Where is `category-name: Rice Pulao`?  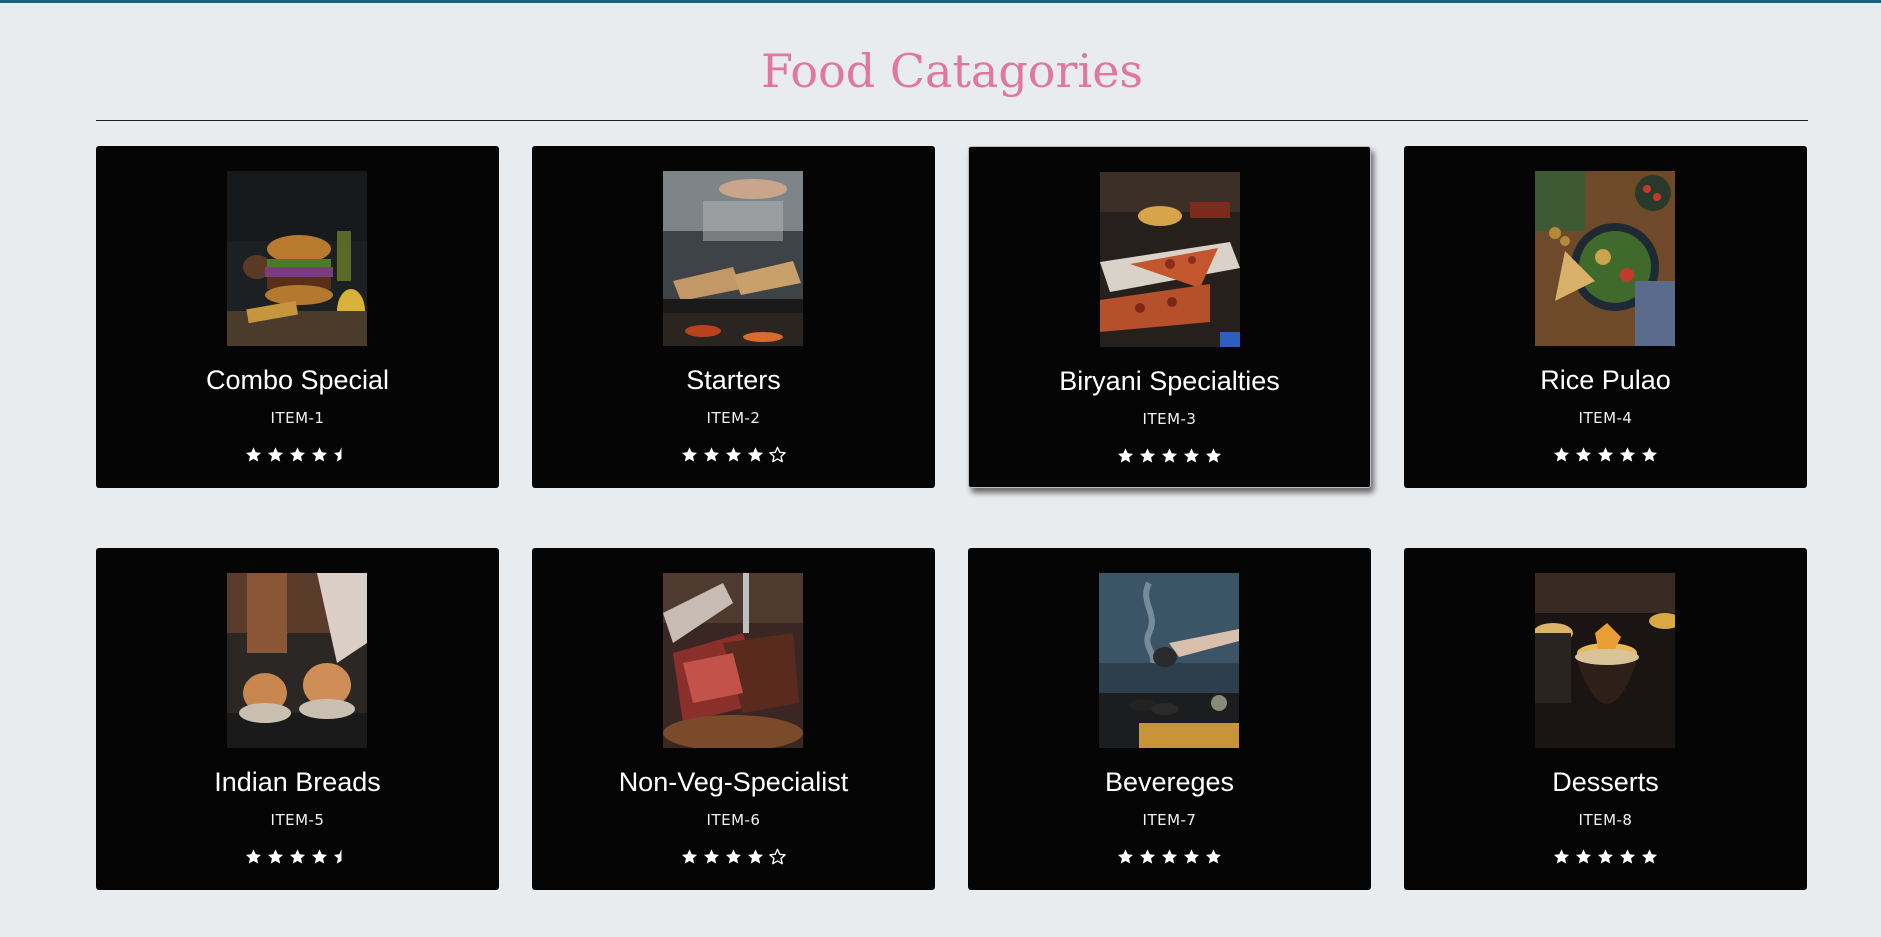
category-name: Rice Pulao is located at coordinates (1605, 380).